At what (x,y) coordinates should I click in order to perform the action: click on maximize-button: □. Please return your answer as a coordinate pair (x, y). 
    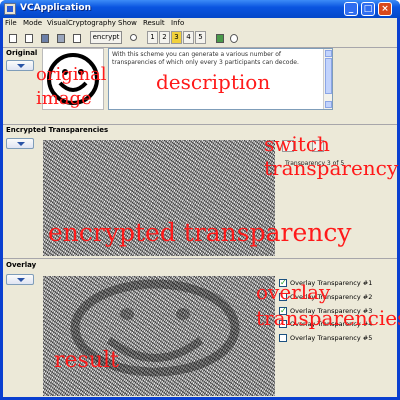
    Looking at the image, I should click on (368, 9).